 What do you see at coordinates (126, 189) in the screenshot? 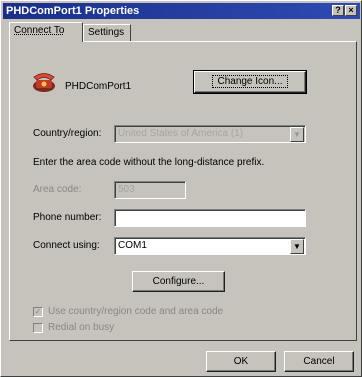
I see `area-code-value: 503` at bounding box center [126, 189].